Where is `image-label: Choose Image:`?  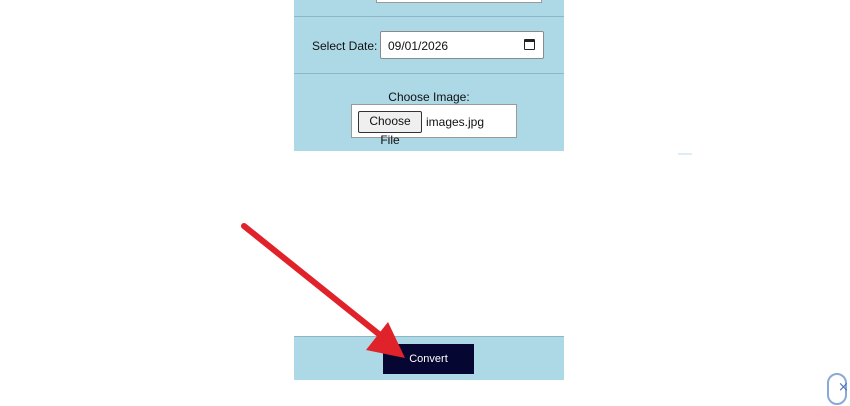
image-label: Choose Image: is located at coordinates (429, 97).